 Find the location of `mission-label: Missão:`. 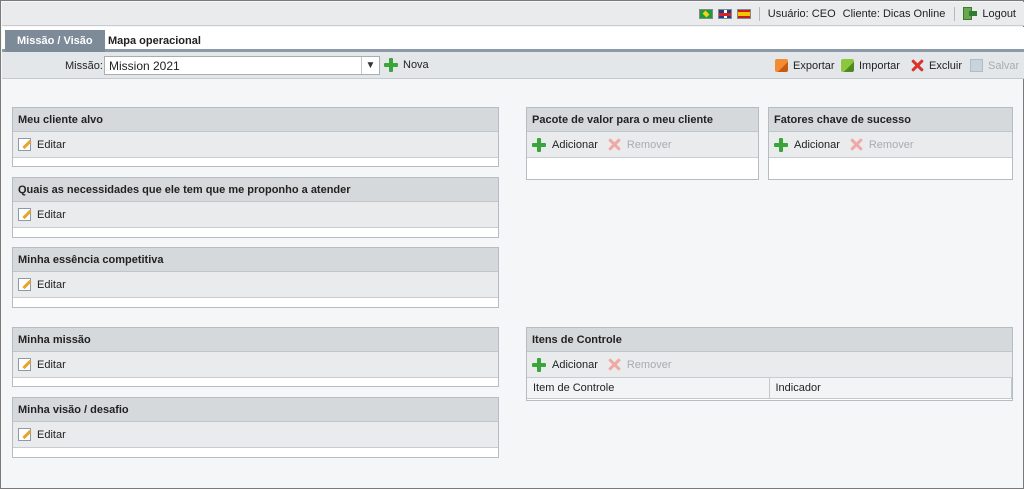

mission-label: Missão: is located at coordinates (84, 66).